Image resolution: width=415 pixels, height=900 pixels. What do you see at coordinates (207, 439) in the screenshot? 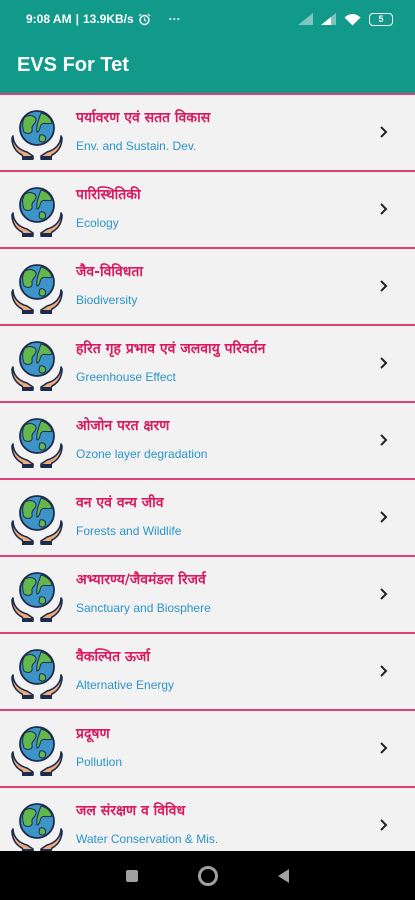
I see `topic-row-5: ओजोन परत क्षरण Ozone layer degradation` at bounding box center [207, 439].